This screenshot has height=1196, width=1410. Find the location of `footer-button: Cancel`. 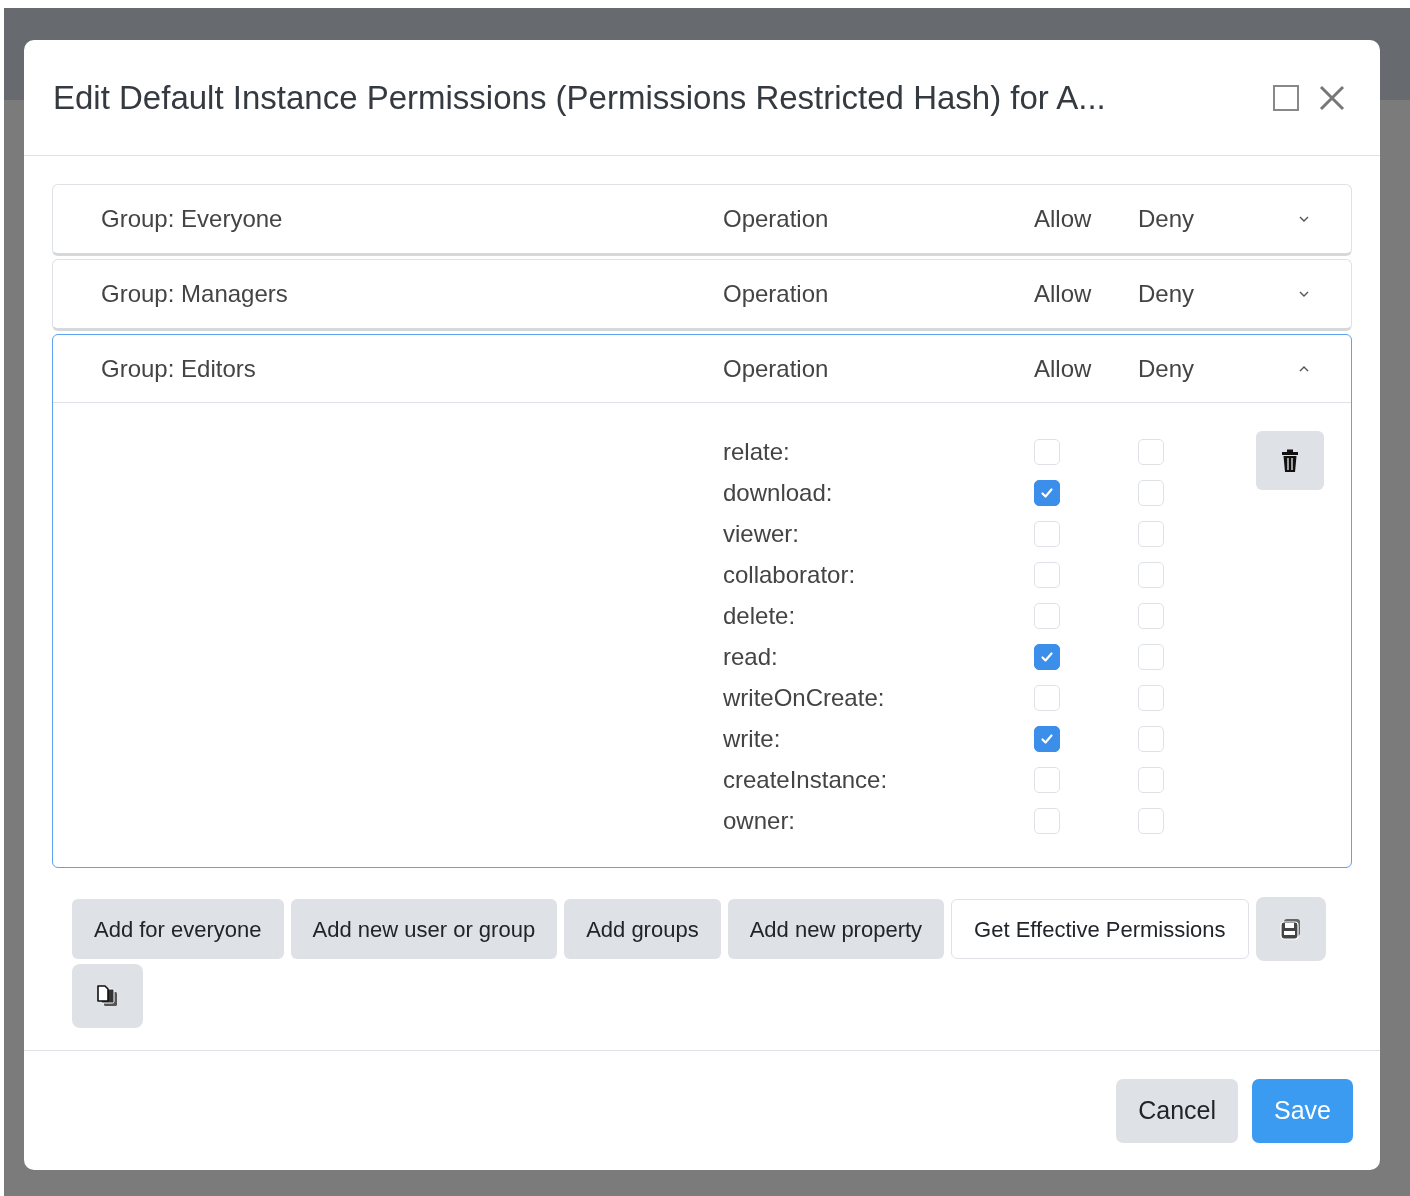

footer-button: Cancel is located at coordinates (1177, 1110).